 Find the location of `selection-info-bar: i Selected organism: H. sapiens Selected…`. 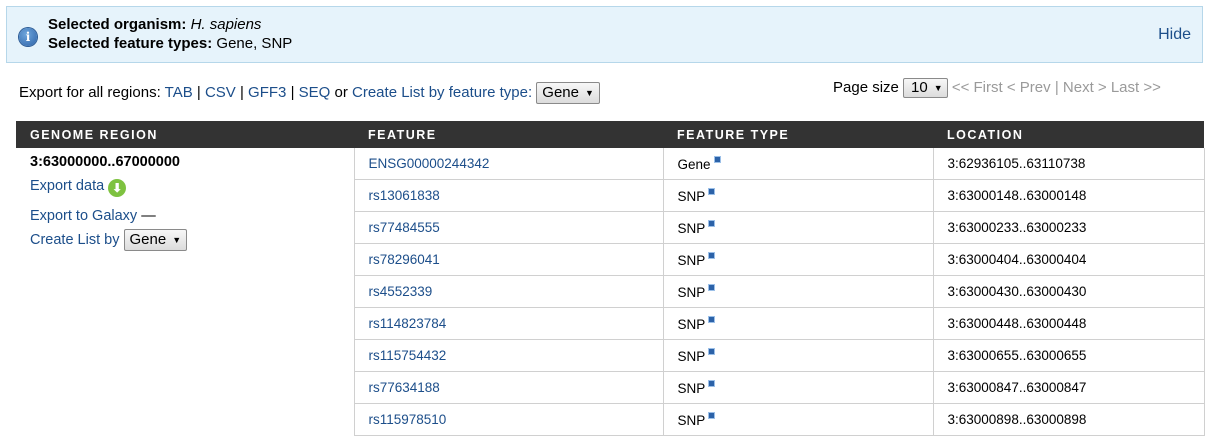

selection-info-bar: i Selected organism: H. sapiens Selected… is located at coordinates (604, 34).